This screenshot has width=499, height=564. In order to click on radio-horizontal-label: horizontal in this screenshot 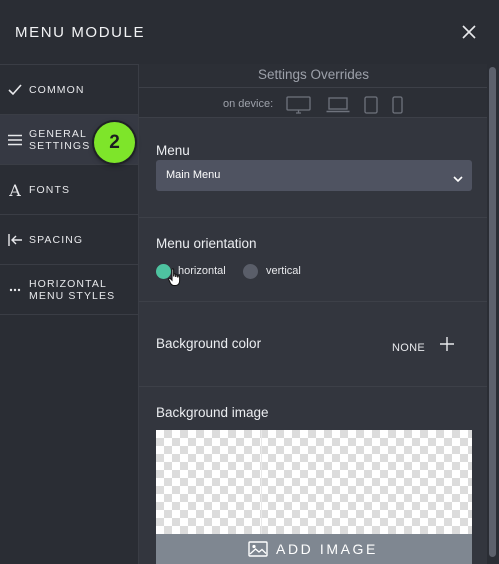, I will do `click(202, 271)`.